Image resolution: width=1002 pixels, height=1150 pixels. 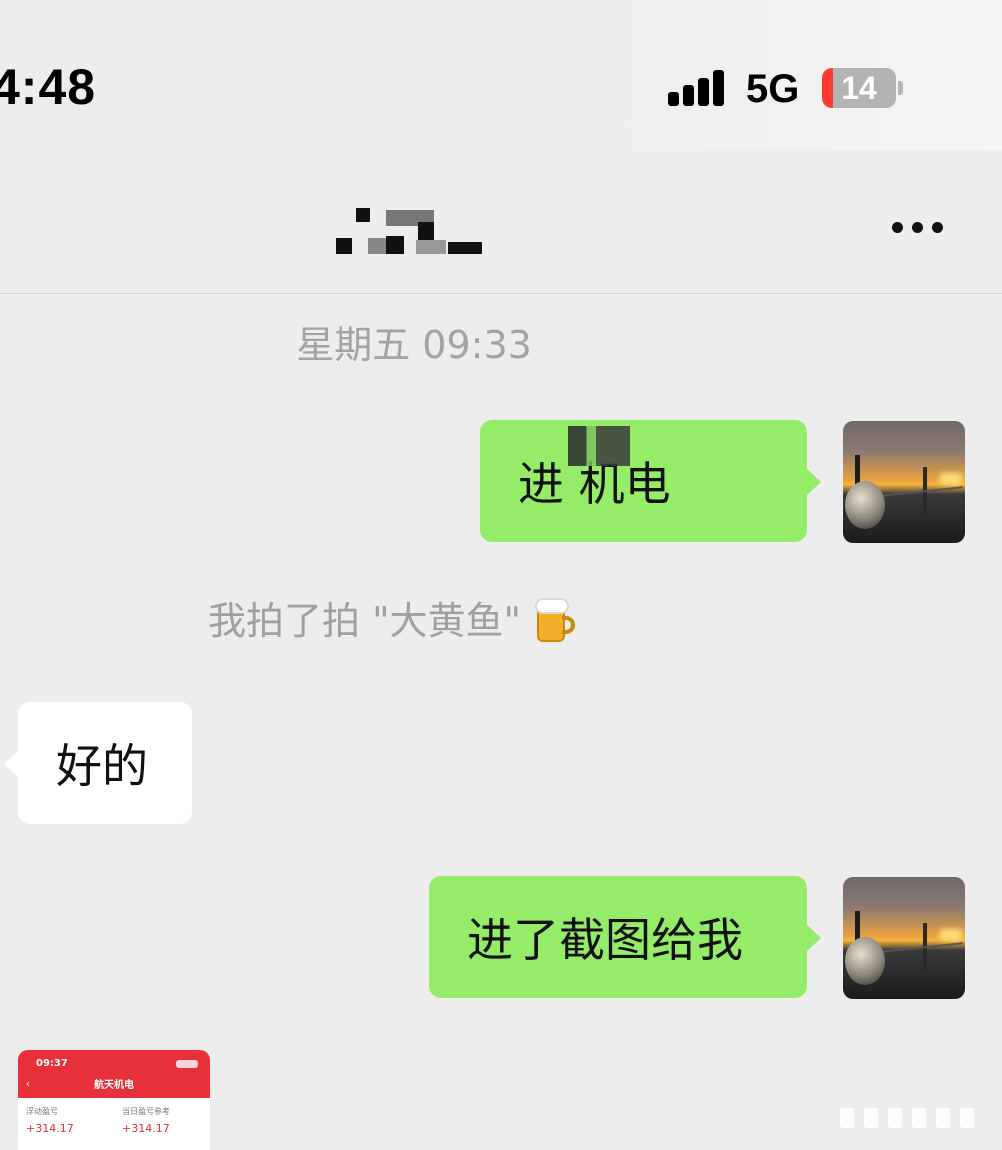 I want to click on thumbnail-time: 09:37, so click(x=52, y=1063).